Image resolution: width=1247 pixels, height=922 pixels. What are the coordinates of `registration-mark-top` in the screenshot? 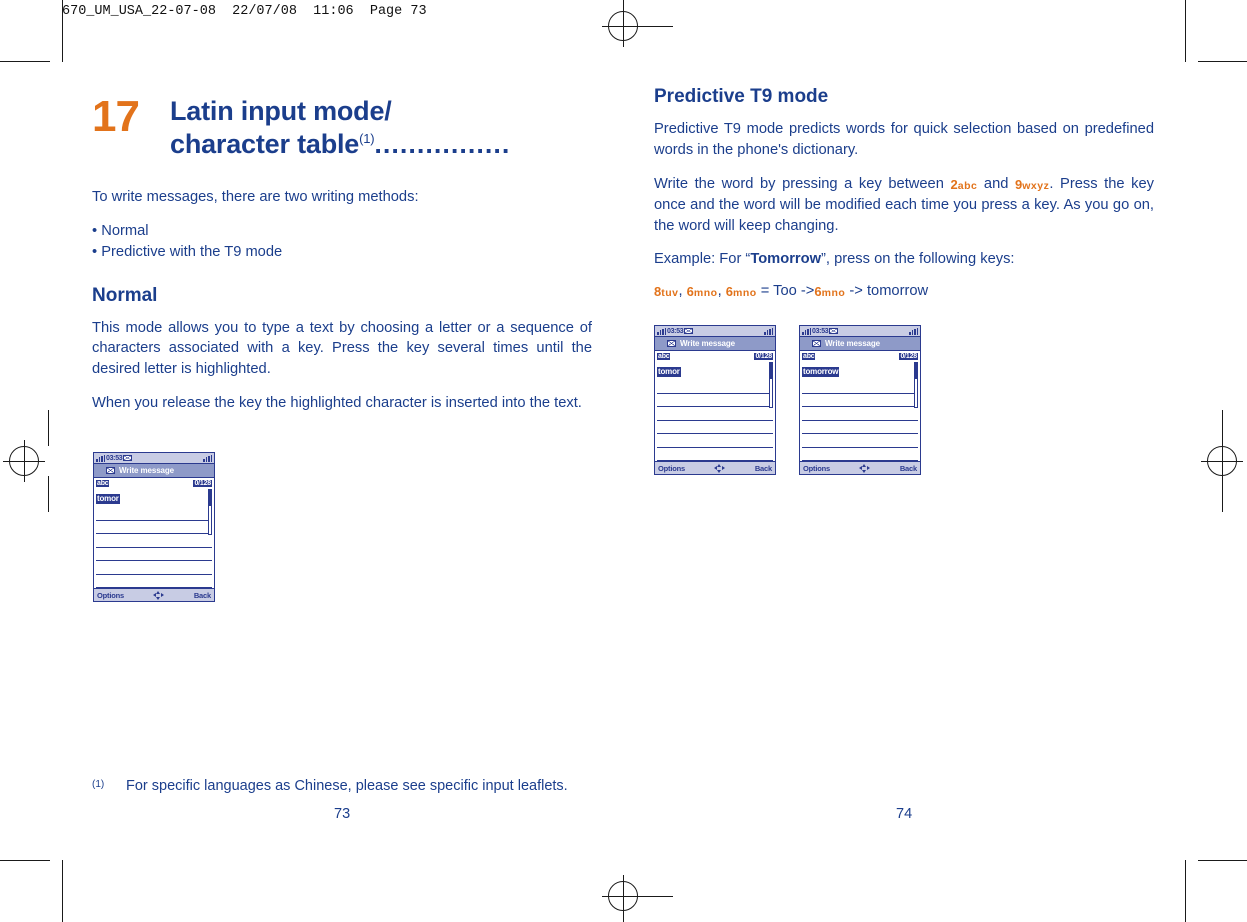 It's located at (623, 26).